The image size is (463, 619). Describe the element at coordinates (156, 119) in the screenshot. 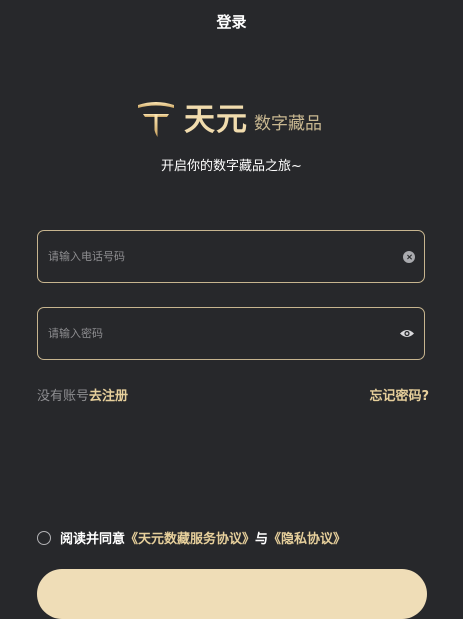

I see `logo-mark-icon` at that location.